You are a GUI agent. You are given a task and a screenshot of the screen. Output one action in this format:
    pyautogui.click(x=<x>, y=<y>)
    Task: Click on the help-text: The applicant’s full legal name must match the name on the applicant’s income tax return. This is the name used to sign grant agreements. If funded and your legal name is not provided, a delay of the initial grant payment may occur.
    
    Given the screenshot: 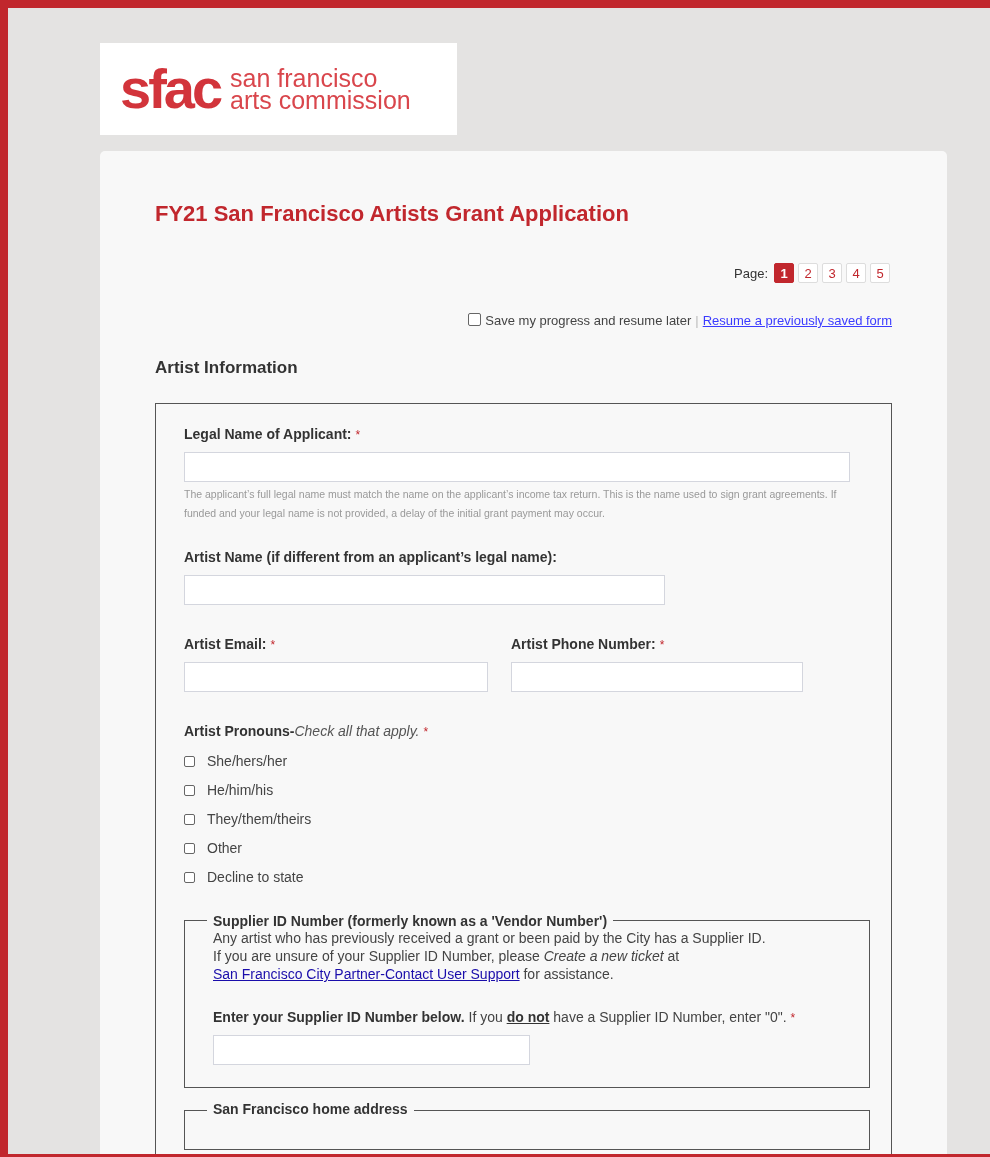 What is the action you would take?
    pyautogui.click(x=511, y=504)
    